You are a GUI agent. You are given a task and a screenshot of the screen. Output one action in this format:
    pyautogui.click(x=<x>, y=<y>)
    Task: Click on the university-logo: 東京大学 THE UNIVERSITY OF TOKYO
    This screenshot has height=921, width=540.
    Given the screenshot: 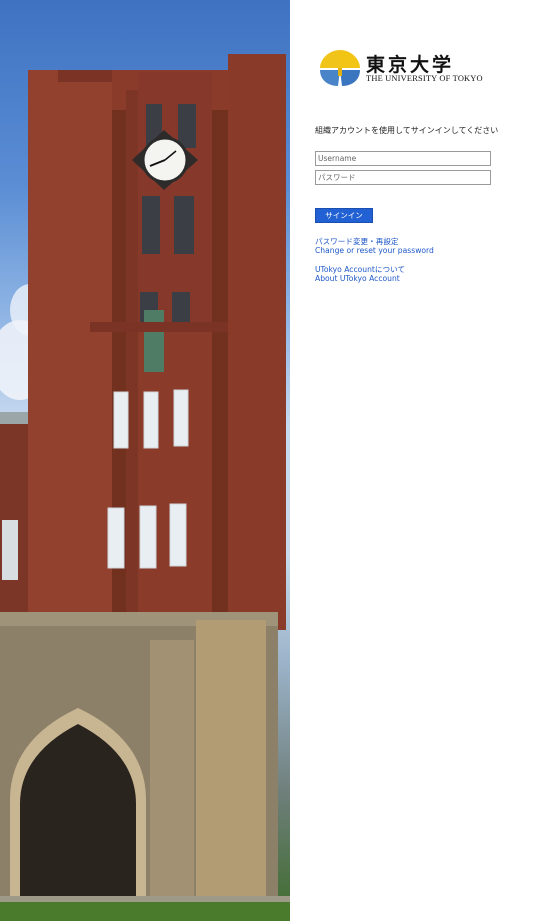 What is the action you would take?
    pyautogui.click(x=401, y=69)
    